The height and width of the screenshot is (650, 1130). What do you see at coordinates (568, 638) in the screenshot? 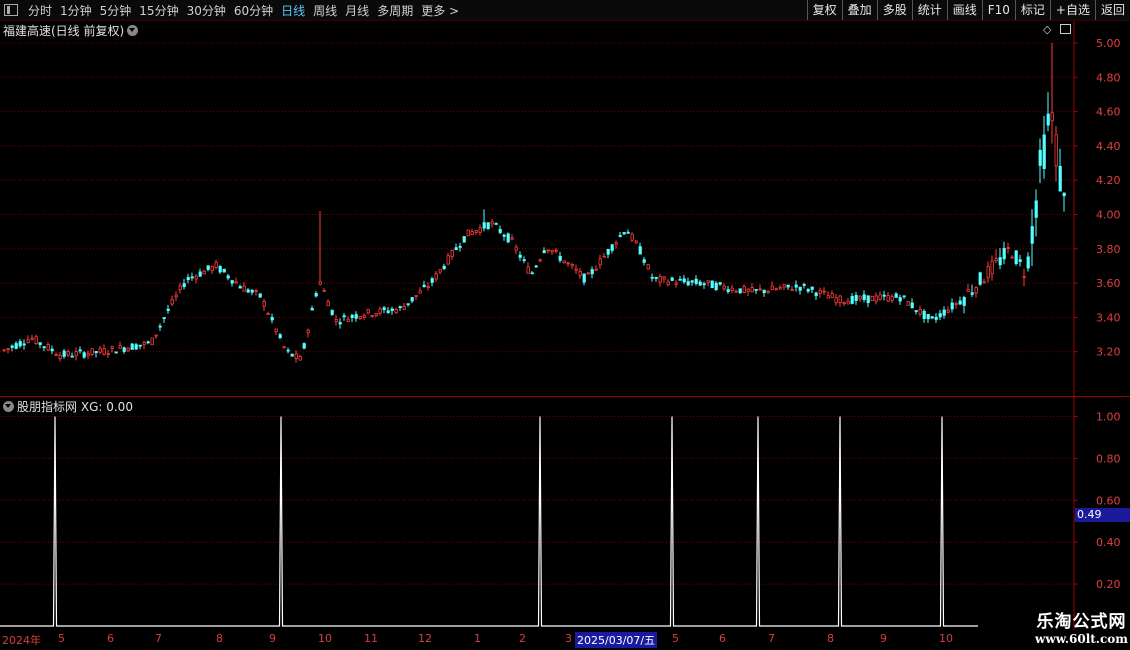
I see `date-label: 3` at bounding box center [568, 638].